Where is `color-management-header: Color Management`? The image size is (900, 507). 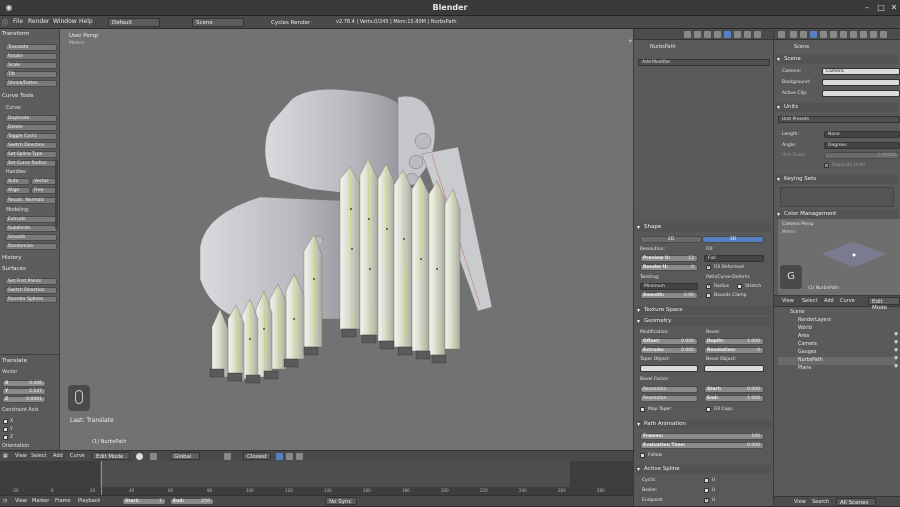 color-management-header: Color Management is located at coordinates (837, 214).